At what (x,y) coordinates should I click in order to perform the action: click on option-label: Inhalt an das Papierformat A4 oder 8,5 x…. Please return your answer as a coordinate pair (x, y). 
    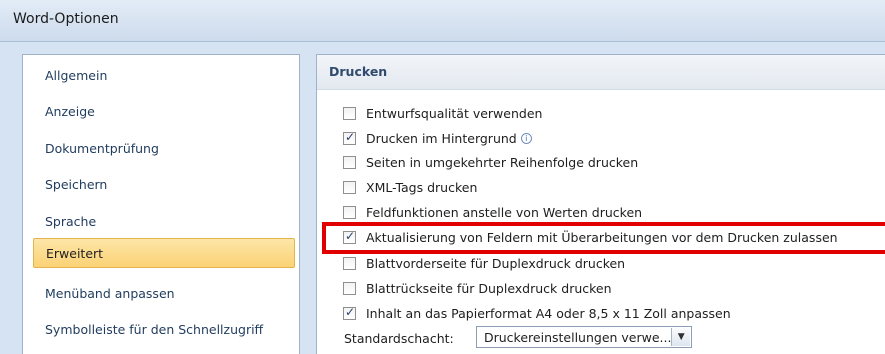
    Looking at the image, I should click on (548, 313).